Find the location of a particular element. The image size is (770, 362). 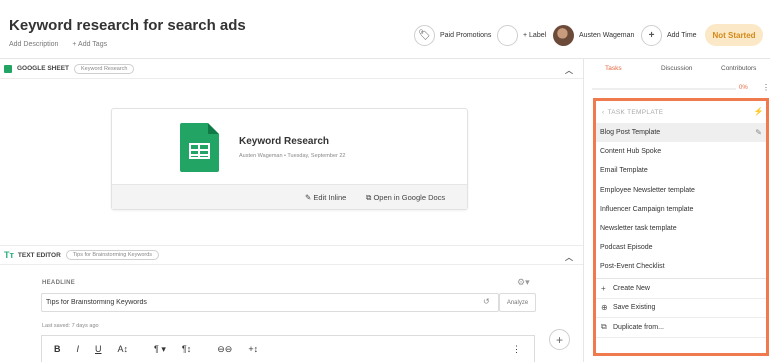

open-in-docs-label: Open in Google Docs is located at coordinates (409, 197).